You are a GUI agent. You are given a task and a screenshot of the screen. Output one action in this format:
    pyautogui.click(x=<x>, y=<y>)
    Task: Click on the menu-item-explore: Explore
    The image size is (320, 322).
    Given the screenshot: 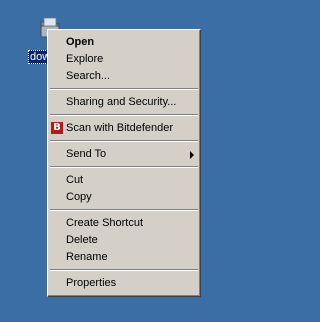 What is the action you would take?
    pyautogui.click(x=124, y=59)
    